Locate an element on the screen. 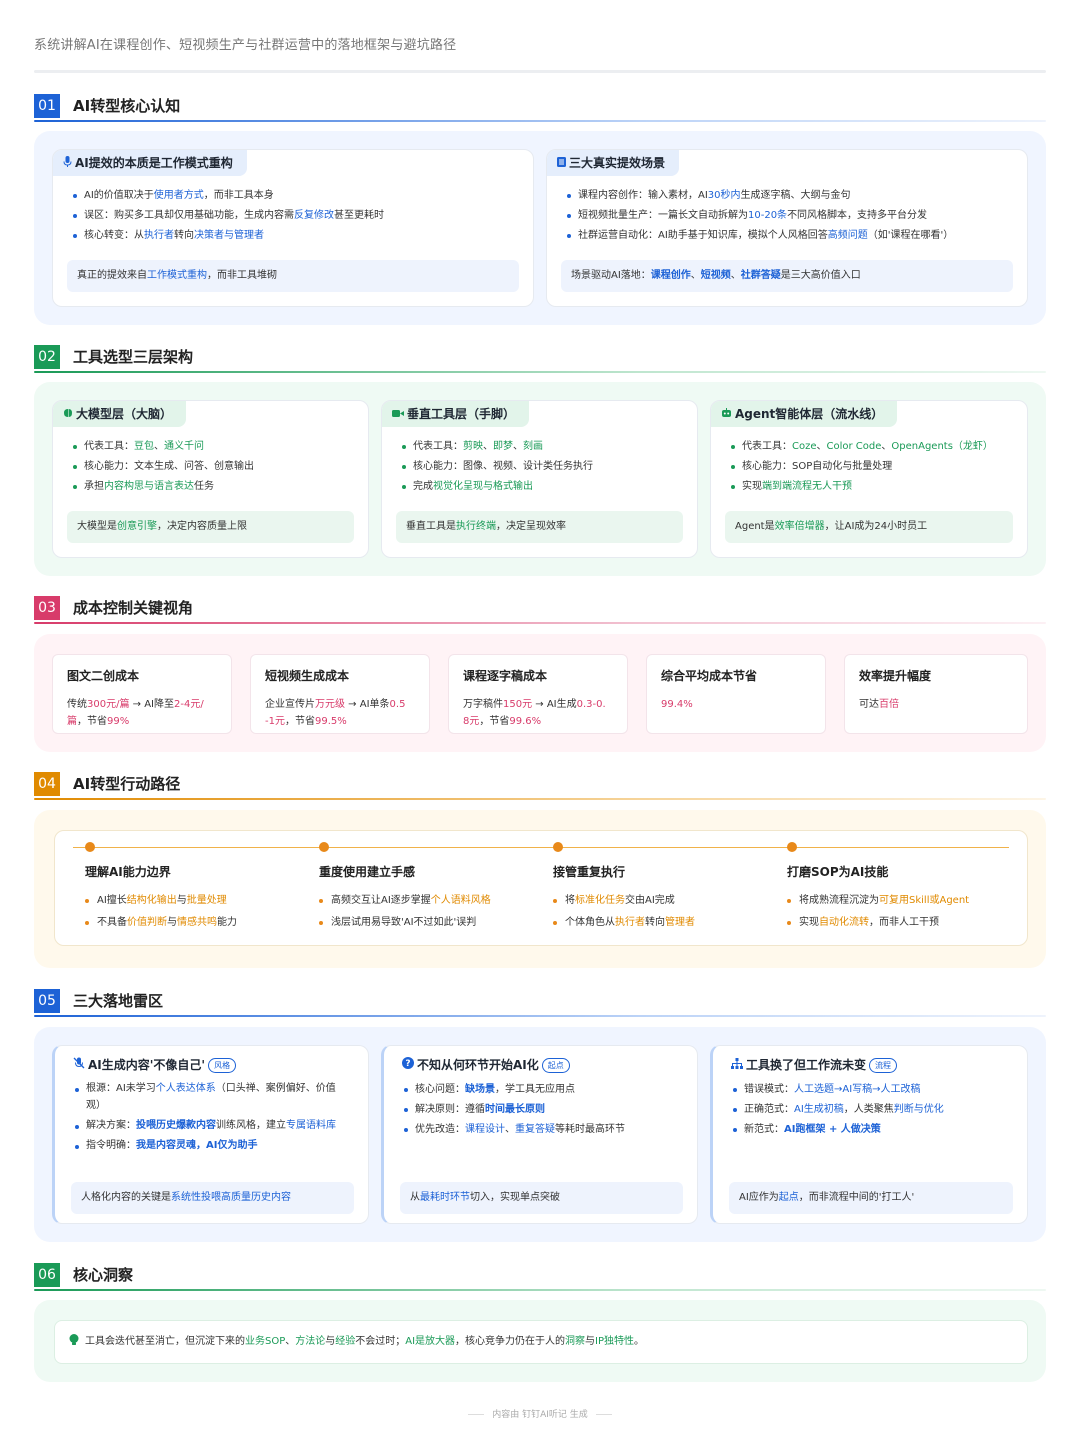 Image resolution: width=1080 pixels, height=1439 pixels. text-segment: 指令明确： is located at coordinates (111, 1145).